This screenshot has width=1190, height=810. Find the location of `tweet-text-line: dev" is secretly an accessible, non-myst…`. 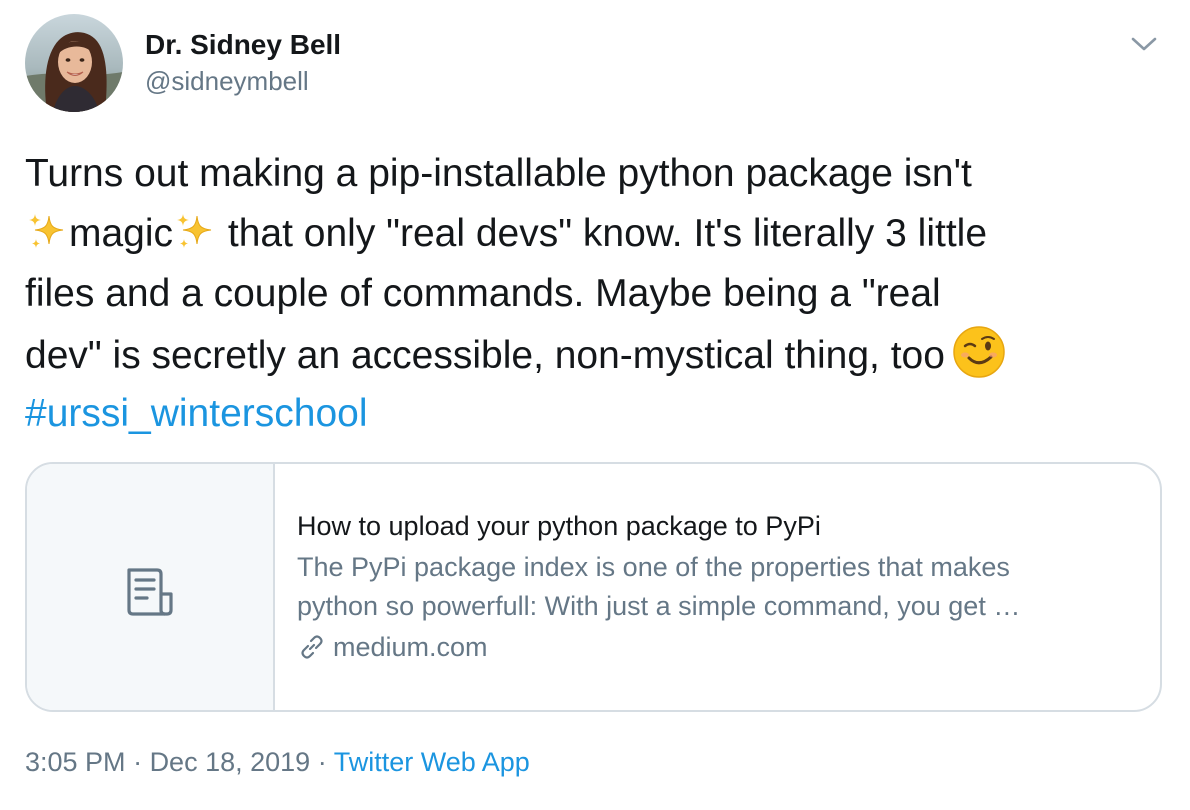

tweet-text-line: dev" is secretly an accessible, non-myst… is located at coordinates (597, 354).